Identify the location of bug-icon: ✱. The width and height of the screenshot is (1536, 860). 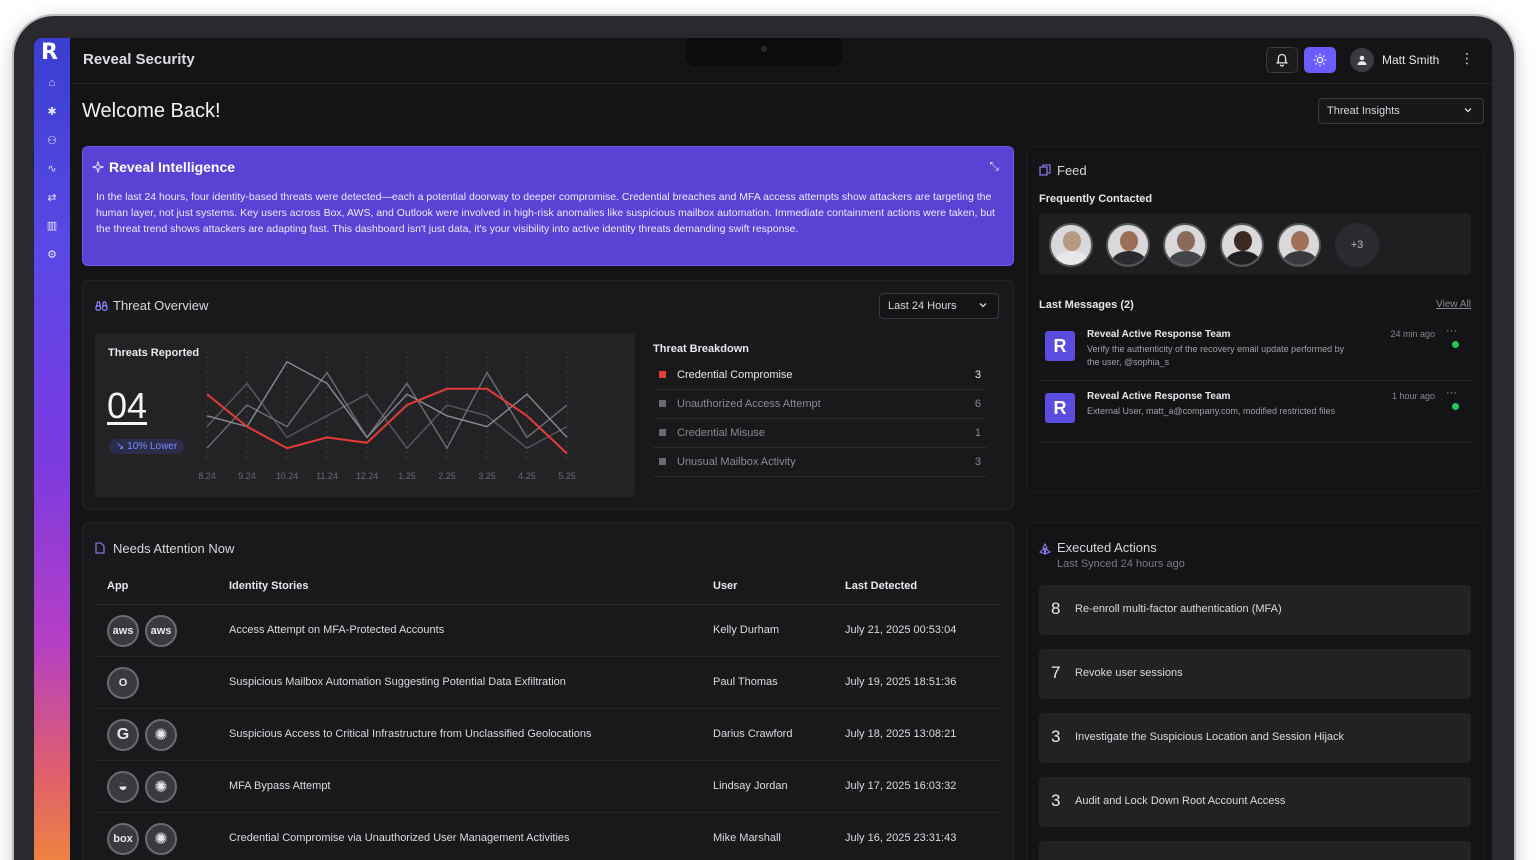
(52, 112).